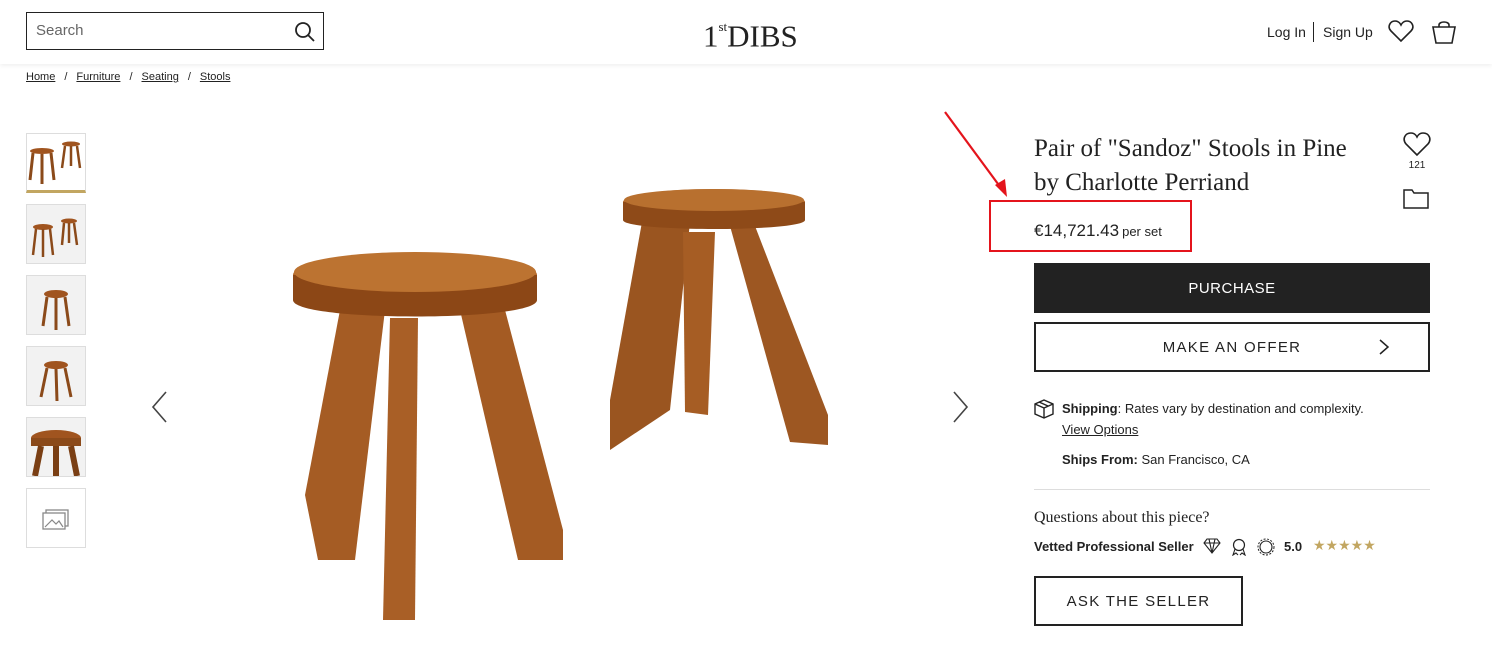 This screenshot has width=1492, height=665. I want to click on login-link: Log In, so click(1286, 32).